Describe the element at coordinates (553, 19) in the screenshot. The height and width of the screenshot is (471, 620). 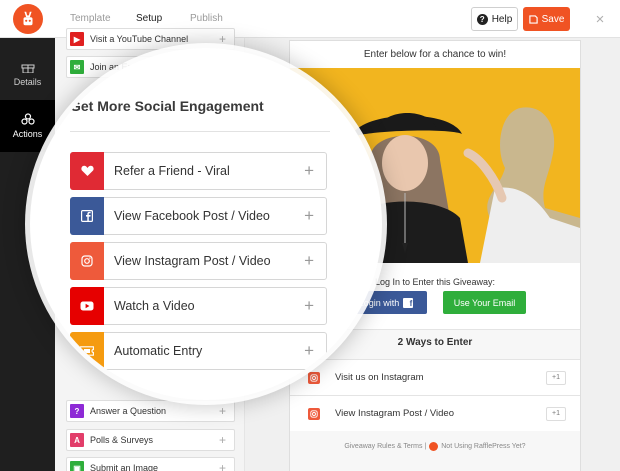
I see `save-label: Save` at that location.